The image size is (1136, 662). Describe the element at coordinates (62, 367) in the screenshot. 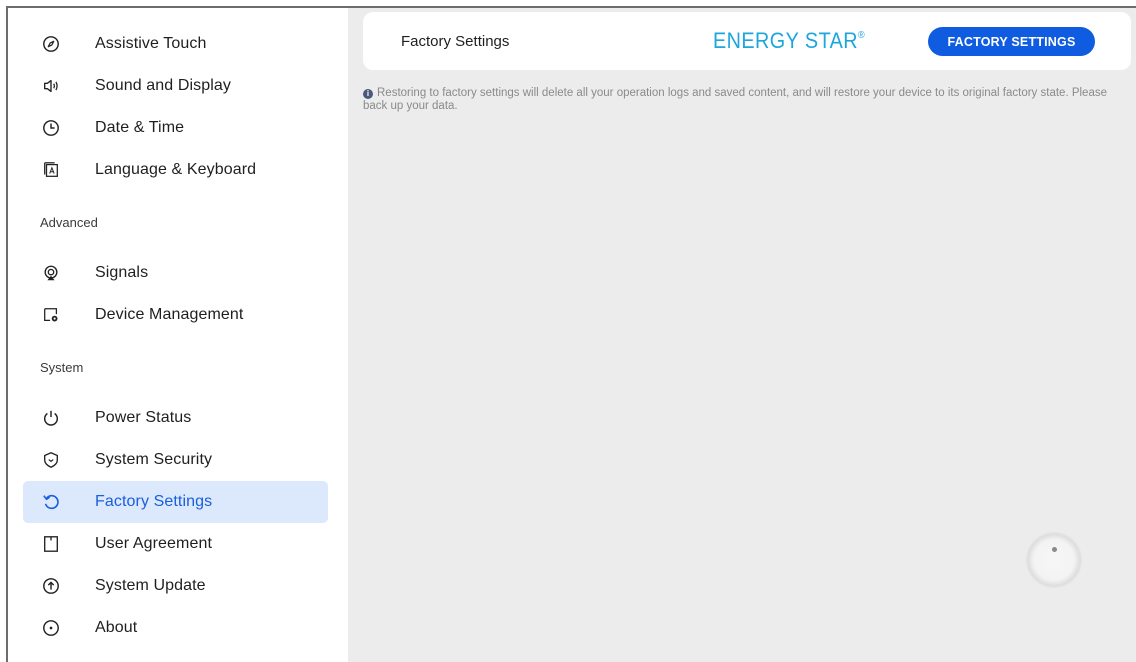

I see `section-title-system: System` at that location.